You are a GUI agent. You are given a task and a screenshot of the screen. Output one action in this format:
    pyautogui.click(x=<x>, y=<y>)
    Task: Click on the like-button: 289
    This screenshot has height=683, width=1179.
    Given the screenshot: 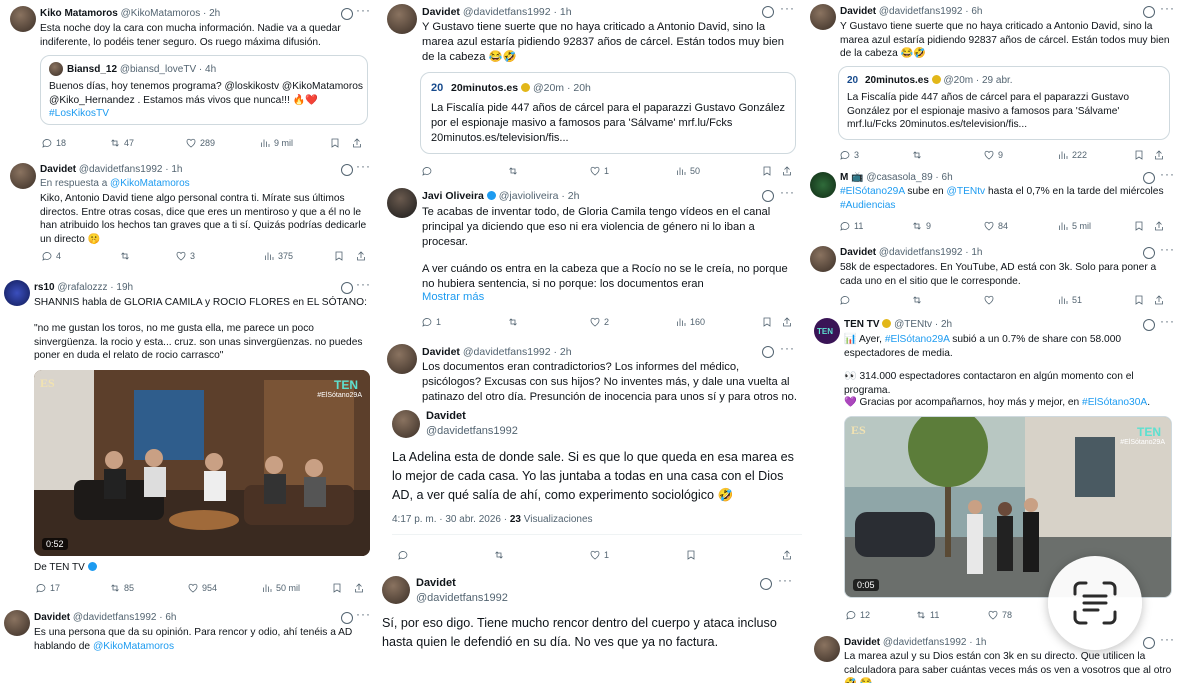 What is the action you would take?
    pyautogui.click(x=221, y=142)
    